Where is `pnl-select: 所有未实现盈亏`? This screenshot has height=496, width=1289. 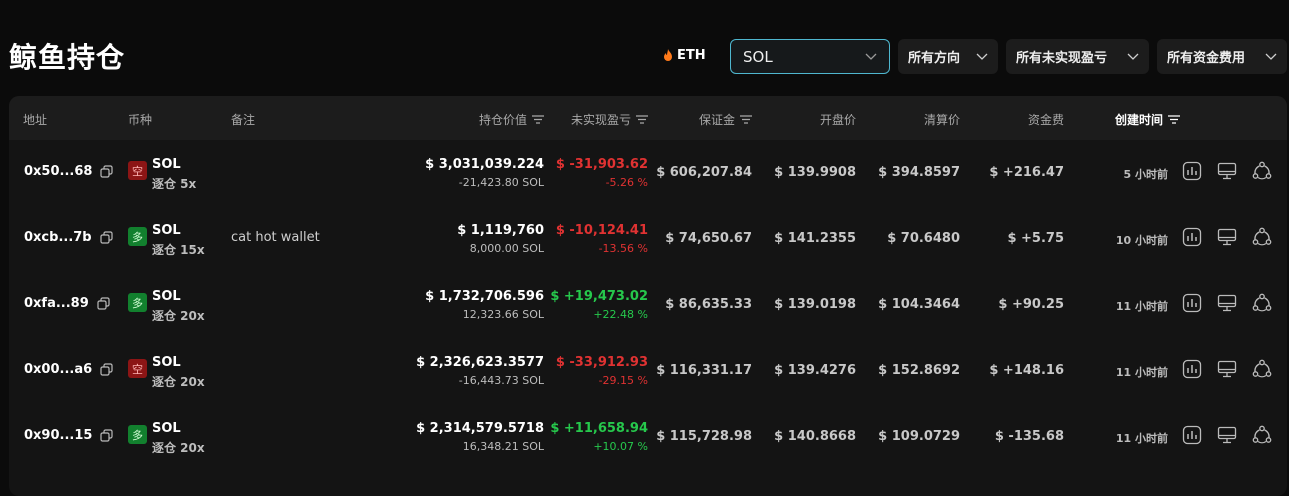
pnl-select: 所有未实现盈亏 is located at coordinates (1077, 56).